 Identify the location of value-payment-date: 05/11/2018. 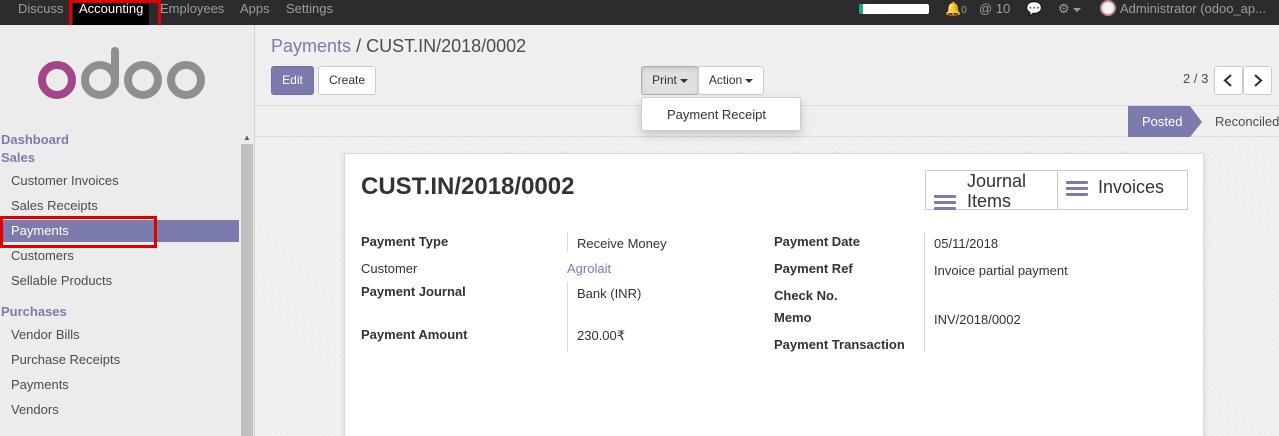
(966, 243).